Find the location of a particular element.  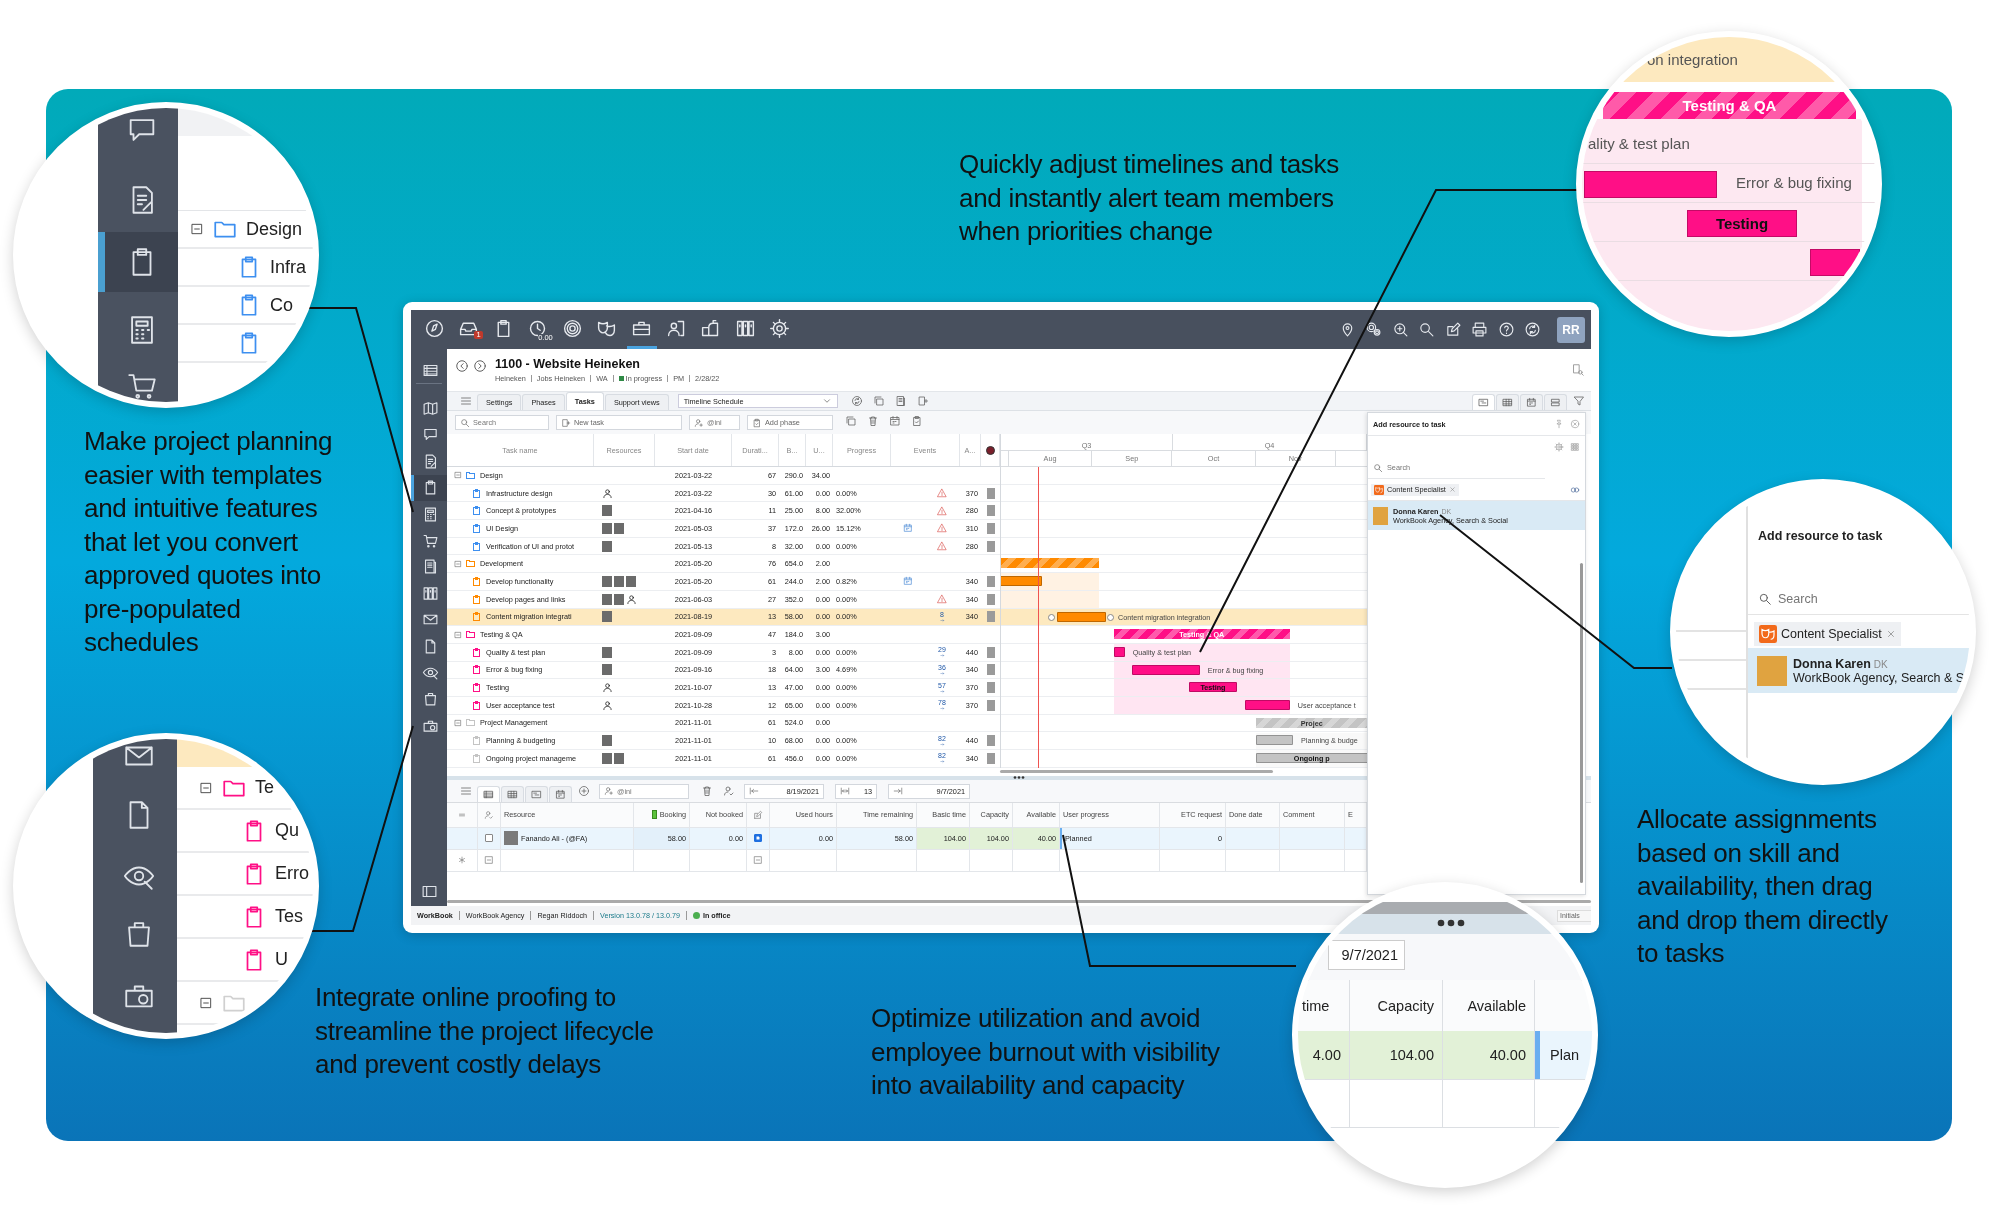

task-name: Co is located at coordinates (281, 305).